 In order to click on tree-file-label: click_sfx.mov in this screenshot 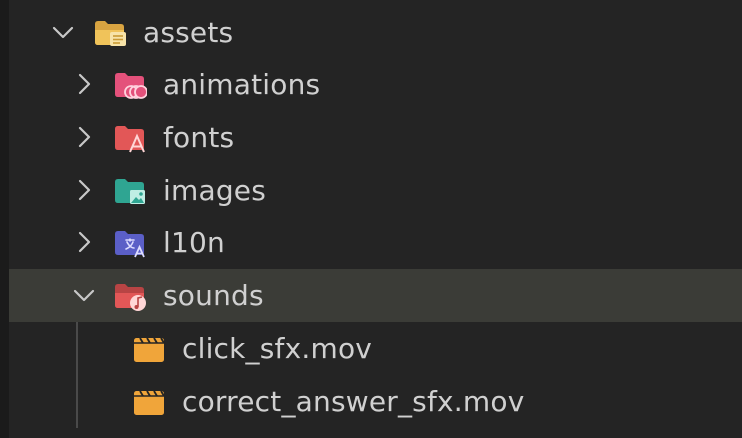, I will do `click(277, 348)`.